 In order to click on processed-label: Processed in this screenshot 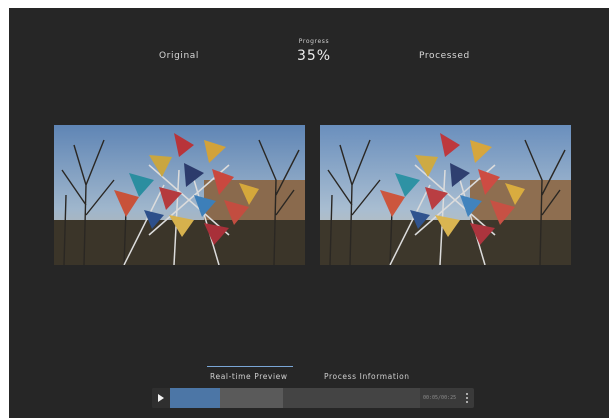, I will do `click(444, 56)`.